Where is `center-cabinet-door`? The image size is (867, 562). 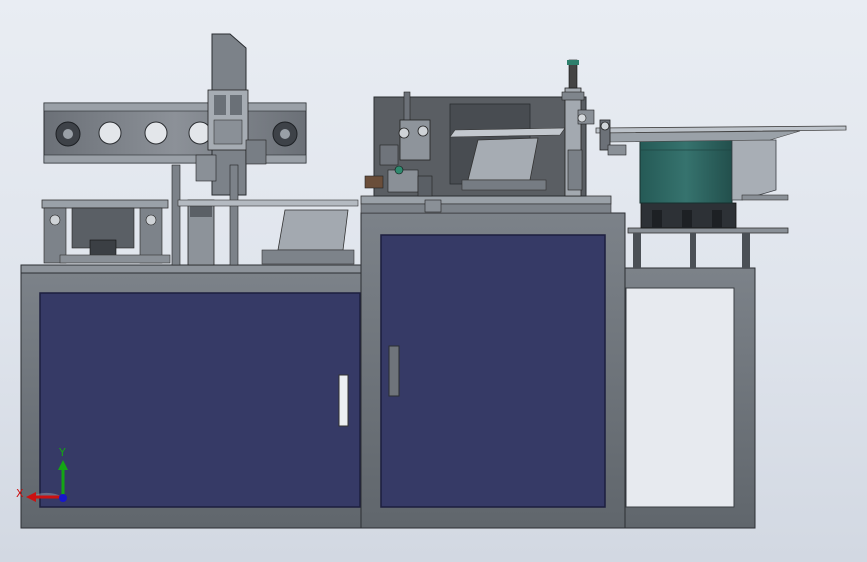
center-cabinet-door is located at coordinates (493, 371).